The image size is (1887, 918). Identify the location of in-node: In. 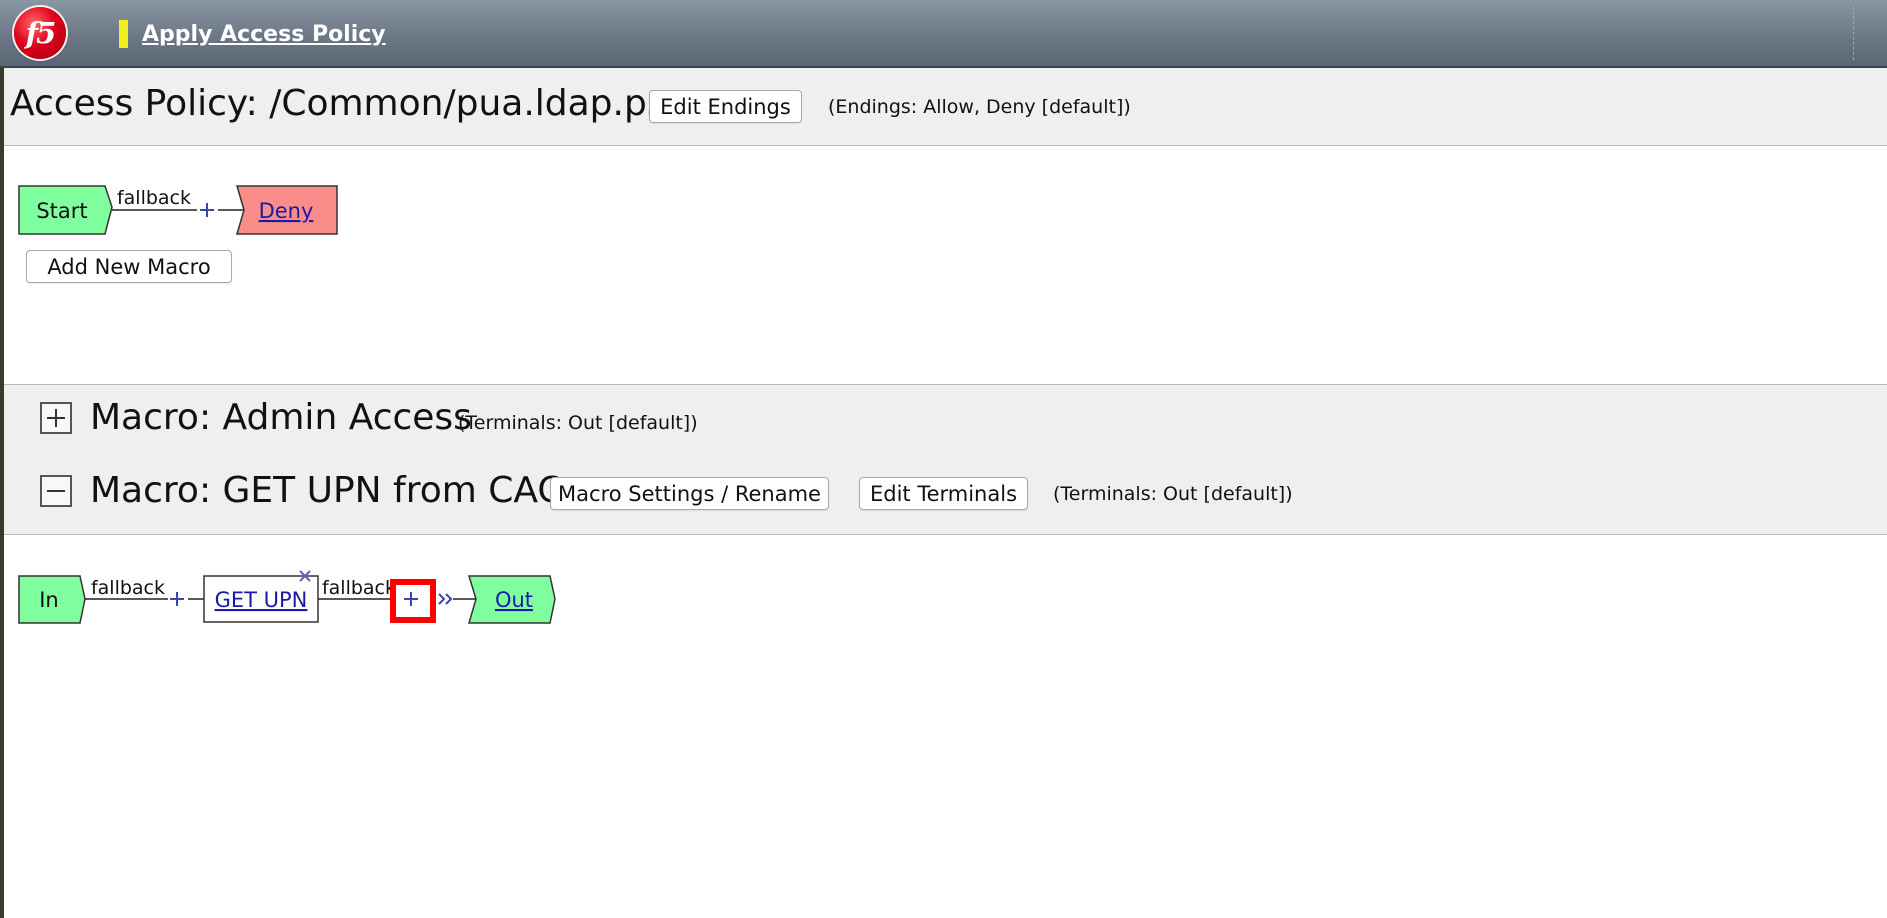
(52, 599).